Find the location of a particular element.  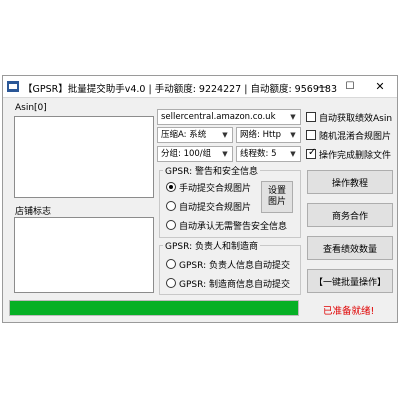

radio-label: GPSR: 制造商信息自动提交 is located at coordinates (234, 285).